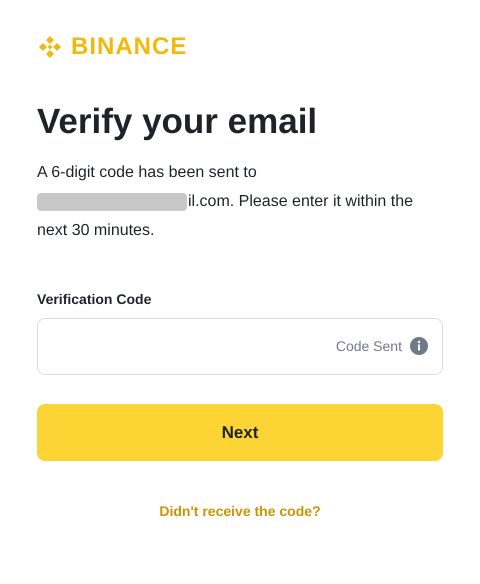  What do you see at coordinates (129, 47) in the screenshot?
I see `logo-text: BINANCE` at bounding box center [129, 47].